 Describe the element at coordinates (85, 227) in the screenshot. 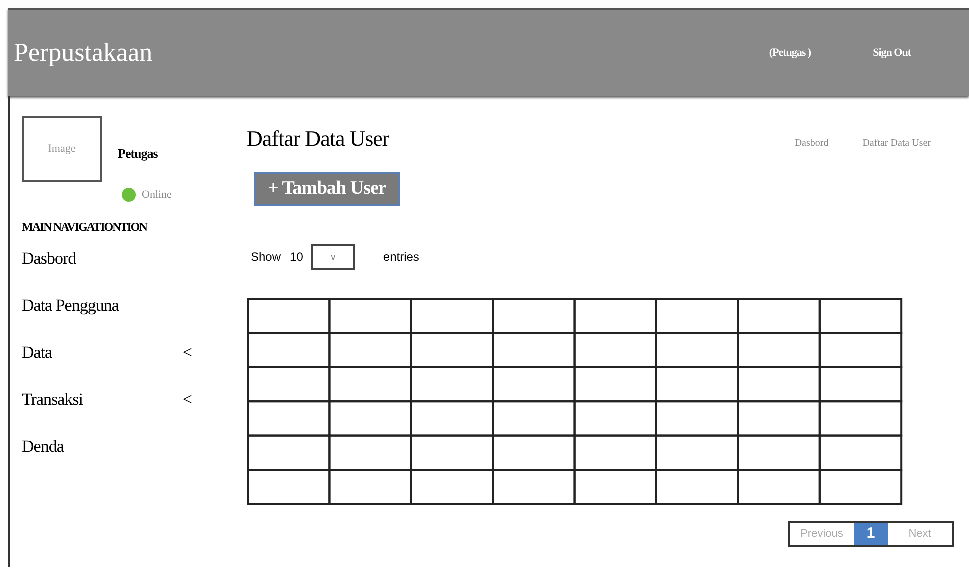

I see `section-title: MAIN NAVIGATIONTION` at that location.